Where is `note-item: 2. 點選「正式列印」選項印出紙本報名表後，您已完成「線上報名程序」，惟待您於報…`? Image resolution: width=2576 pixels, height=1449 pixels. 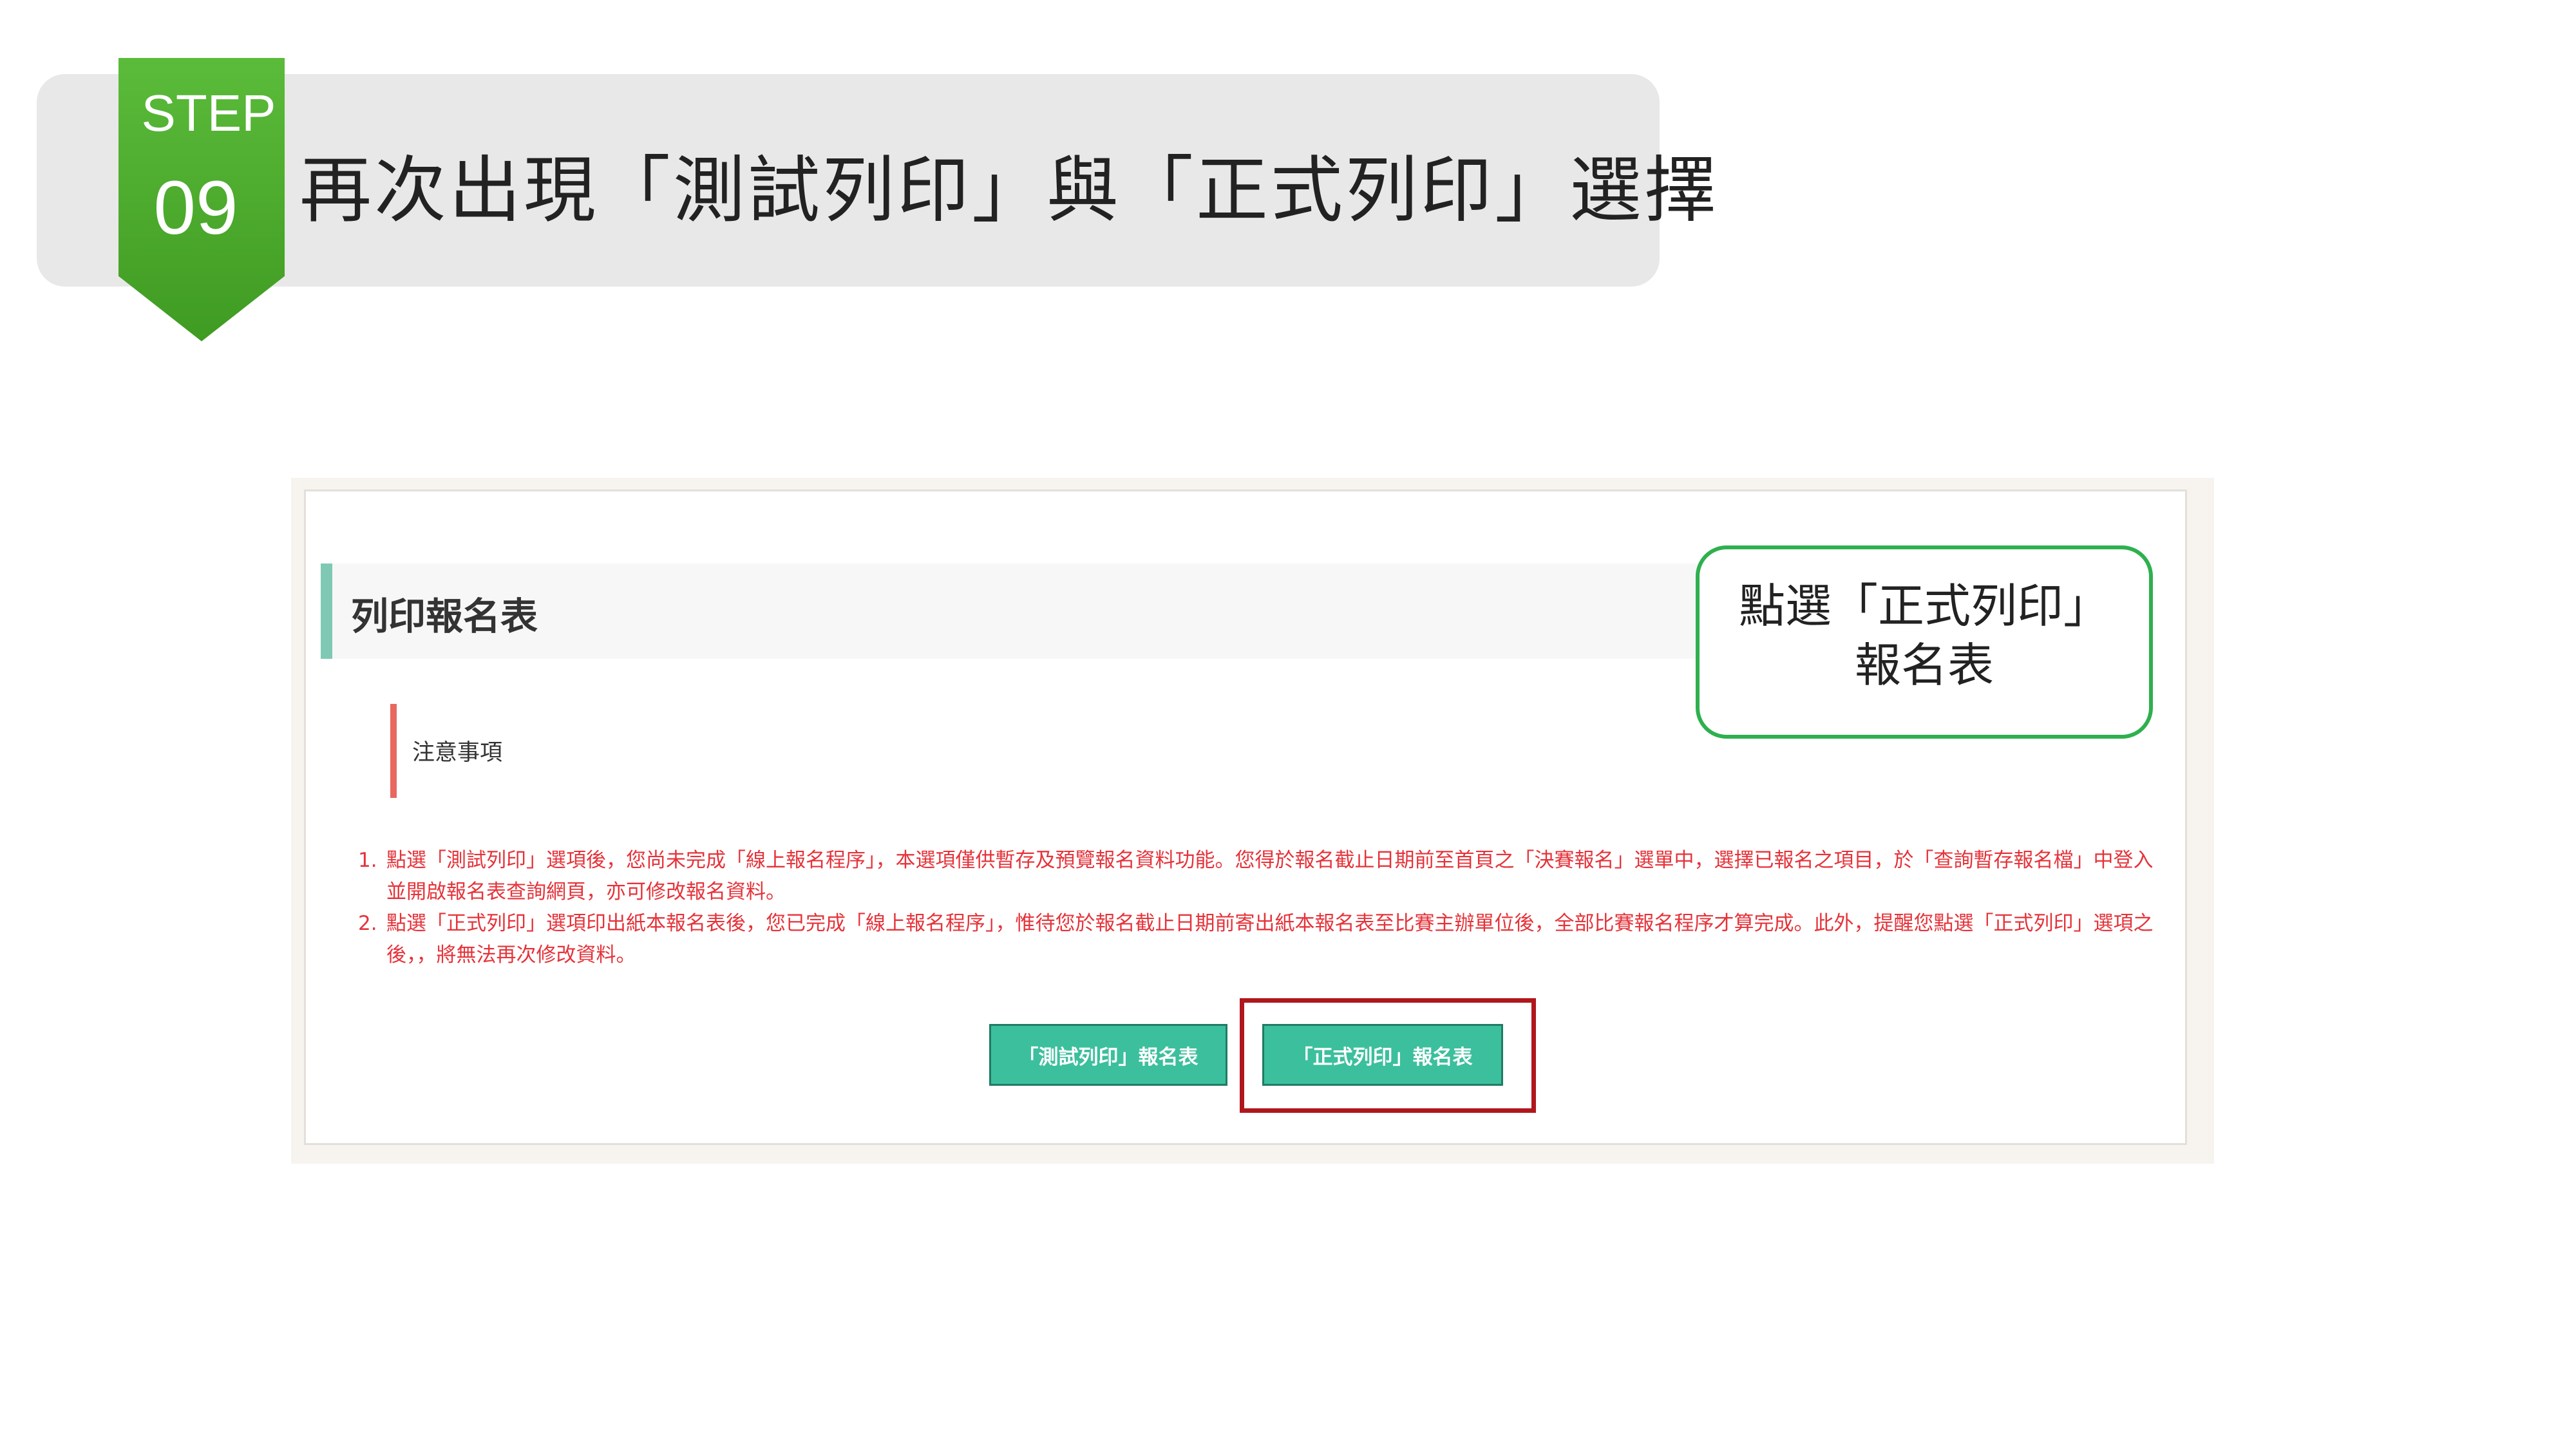 note-item: 2. 點選「正式列印」選項印出紙本報名表後，您已完成「線上報名程序」，惟待您於報… is located at coordinates (1259, 940).